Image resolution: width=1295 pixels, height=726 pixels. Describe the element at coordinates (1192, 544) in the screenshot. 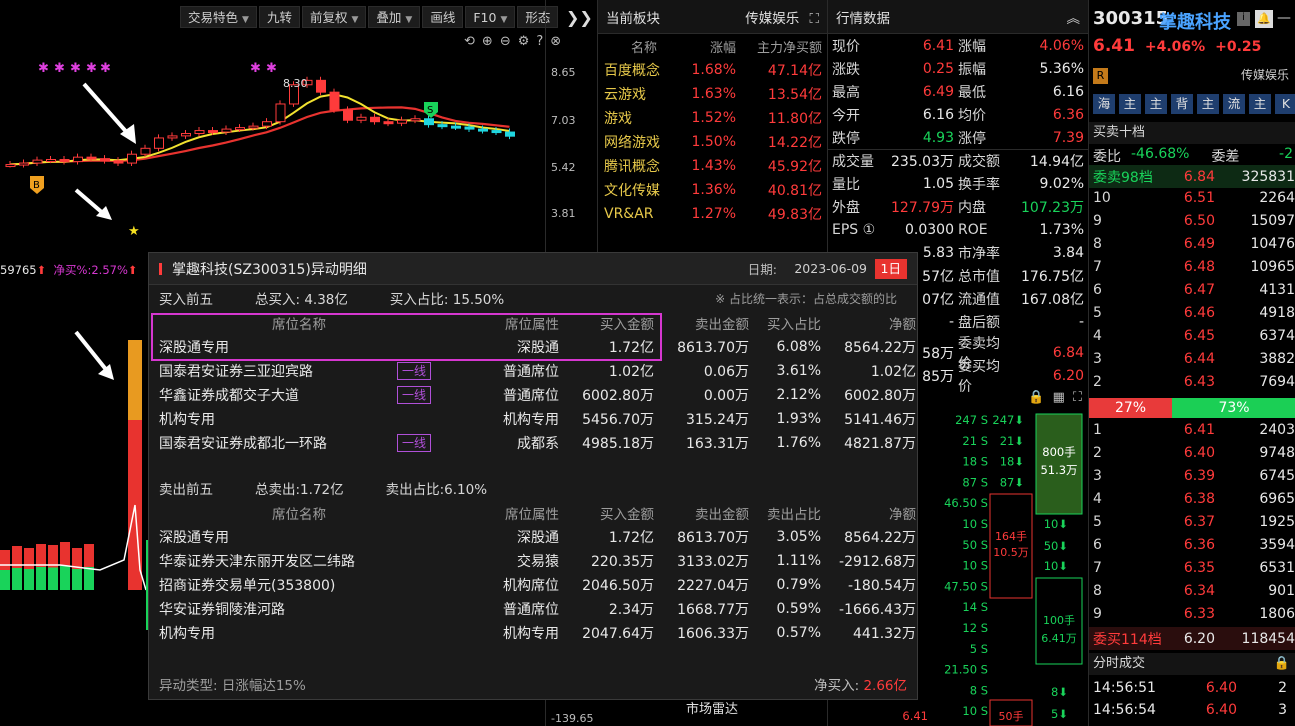

I see `order-level-row: 6 6.36 3594` at that location.